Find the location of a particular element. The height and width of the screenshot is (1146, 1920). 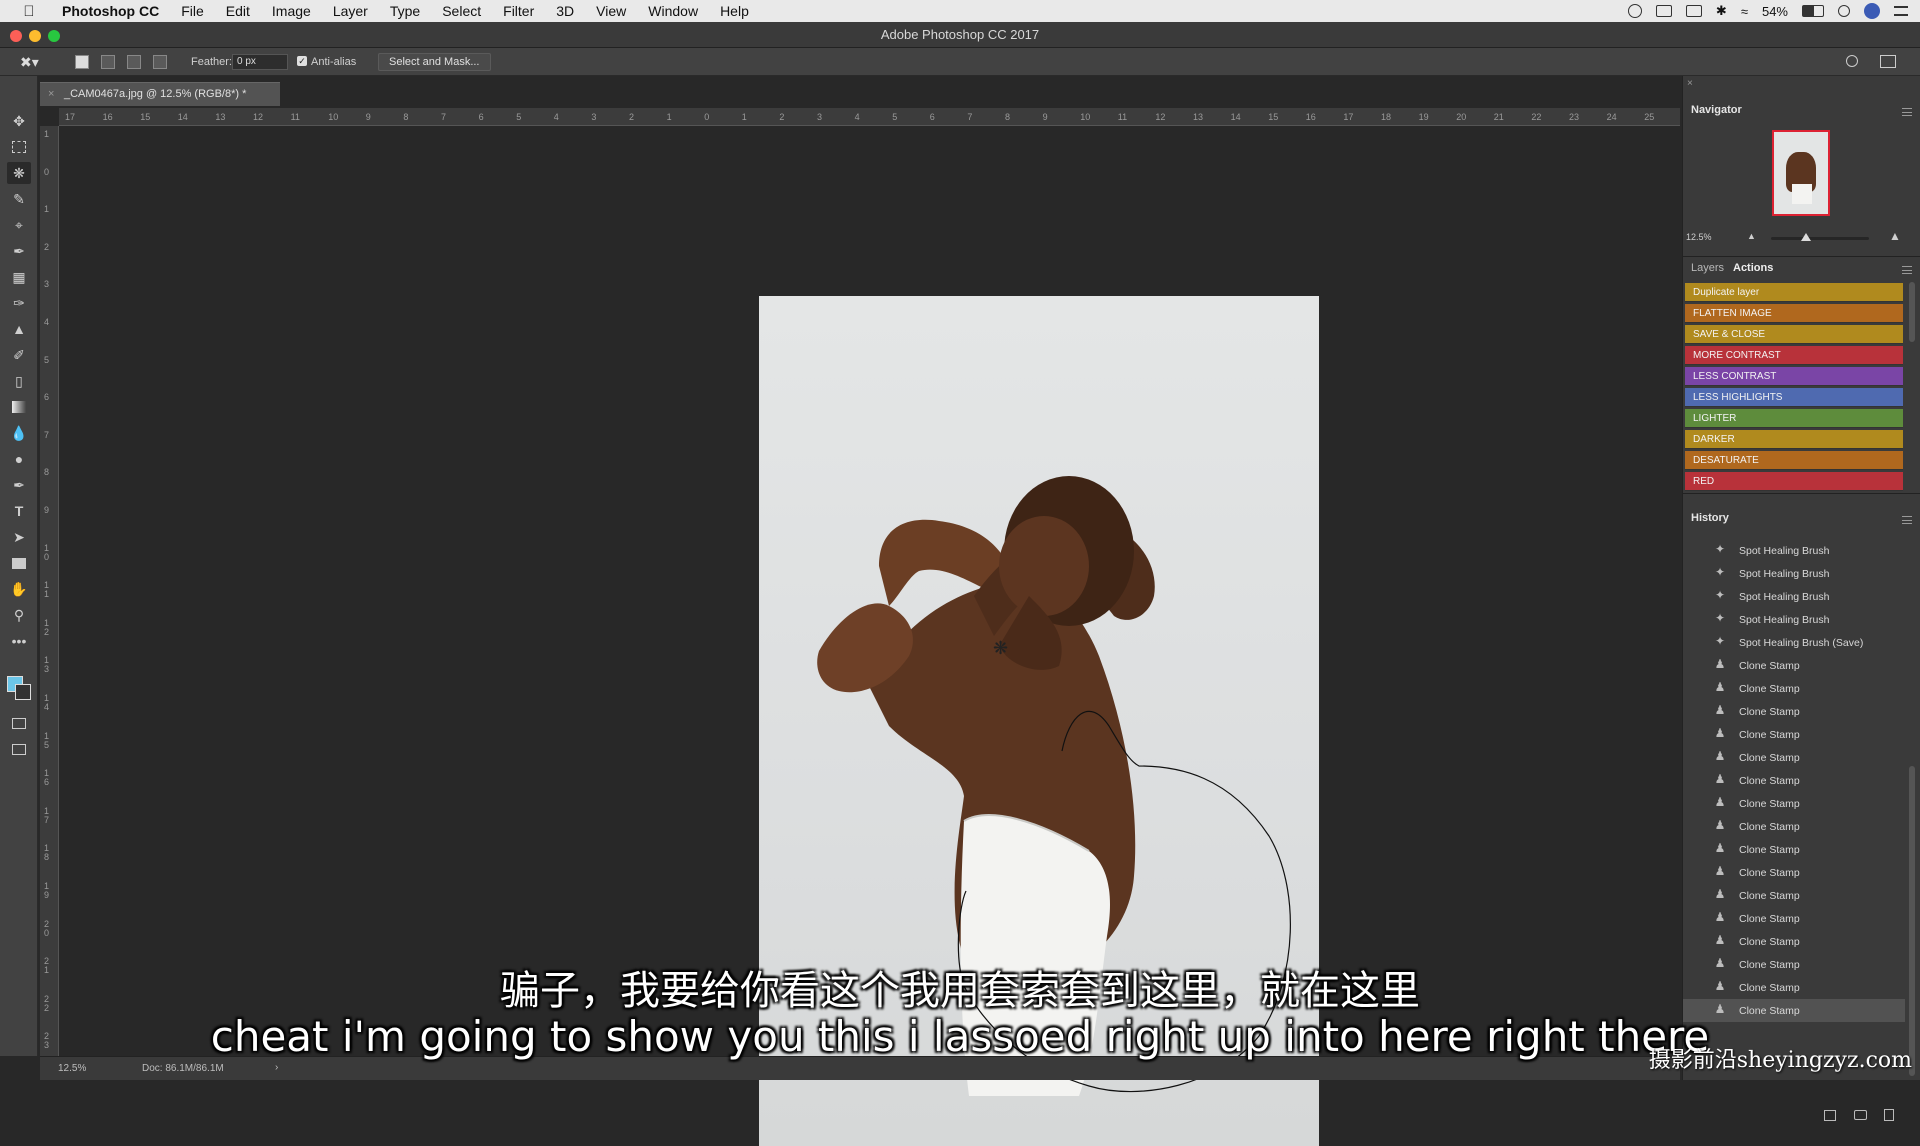

eraser-tool-icon: ▯ is located at coordinates (19, 381).